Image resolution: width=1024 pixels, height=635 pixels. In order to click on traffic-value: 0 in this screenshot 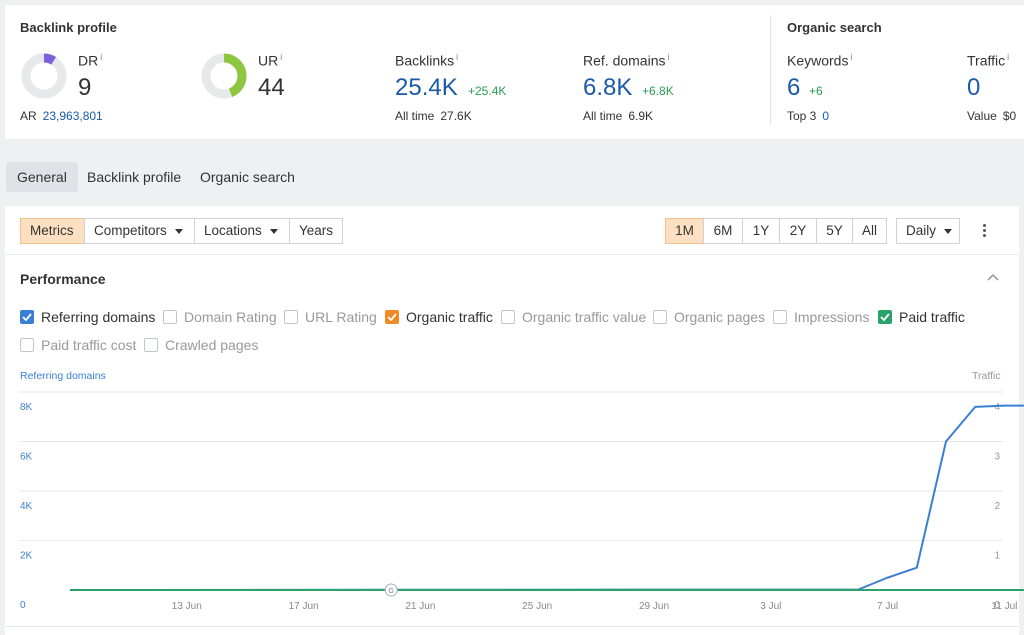, I will do `click(973, 88)`.